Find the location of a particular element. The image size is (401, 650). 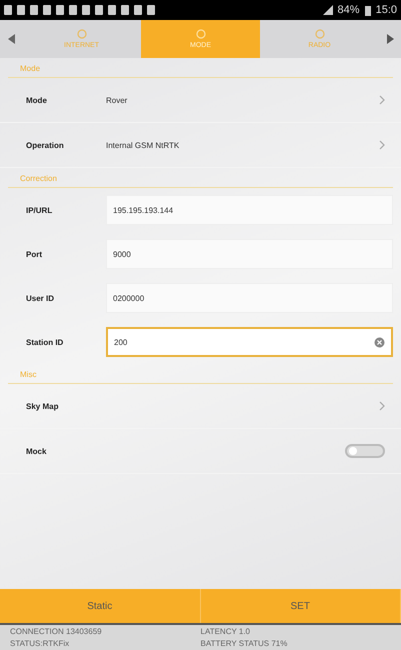

settings-row: Sky Map is located at coordinates (200, 406).